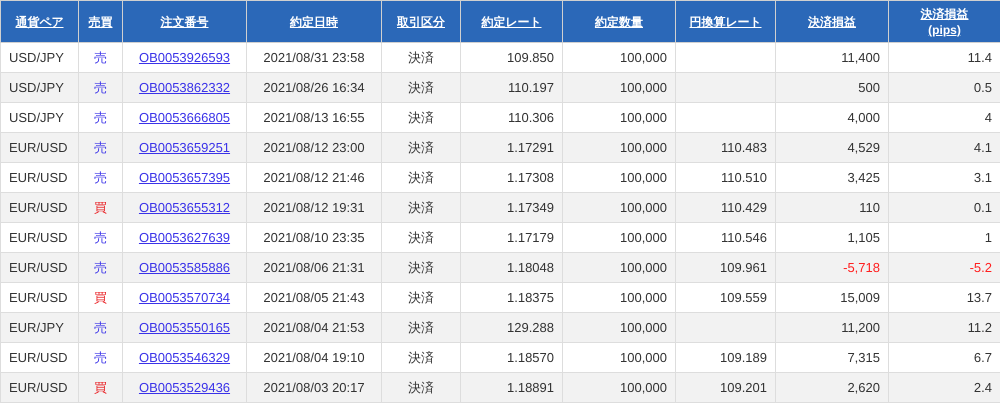 The height and width of the screenshot is (403, 1000). I want to click on table-cell: 110.510, so click(743, 177).